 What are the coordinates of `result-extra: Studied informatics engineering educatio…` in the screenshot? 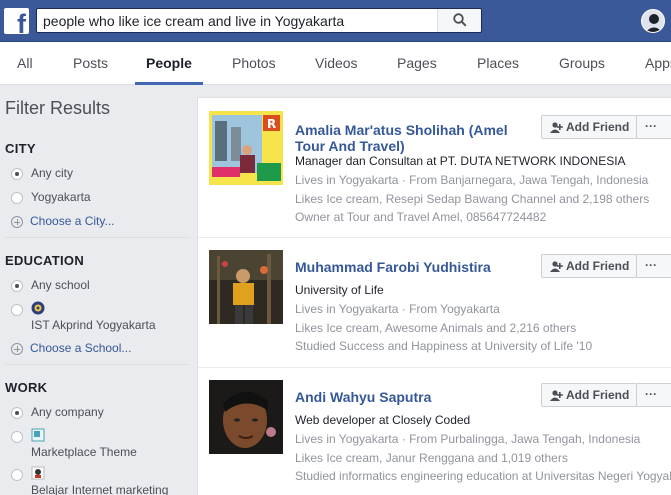 It's located at (483, 476).